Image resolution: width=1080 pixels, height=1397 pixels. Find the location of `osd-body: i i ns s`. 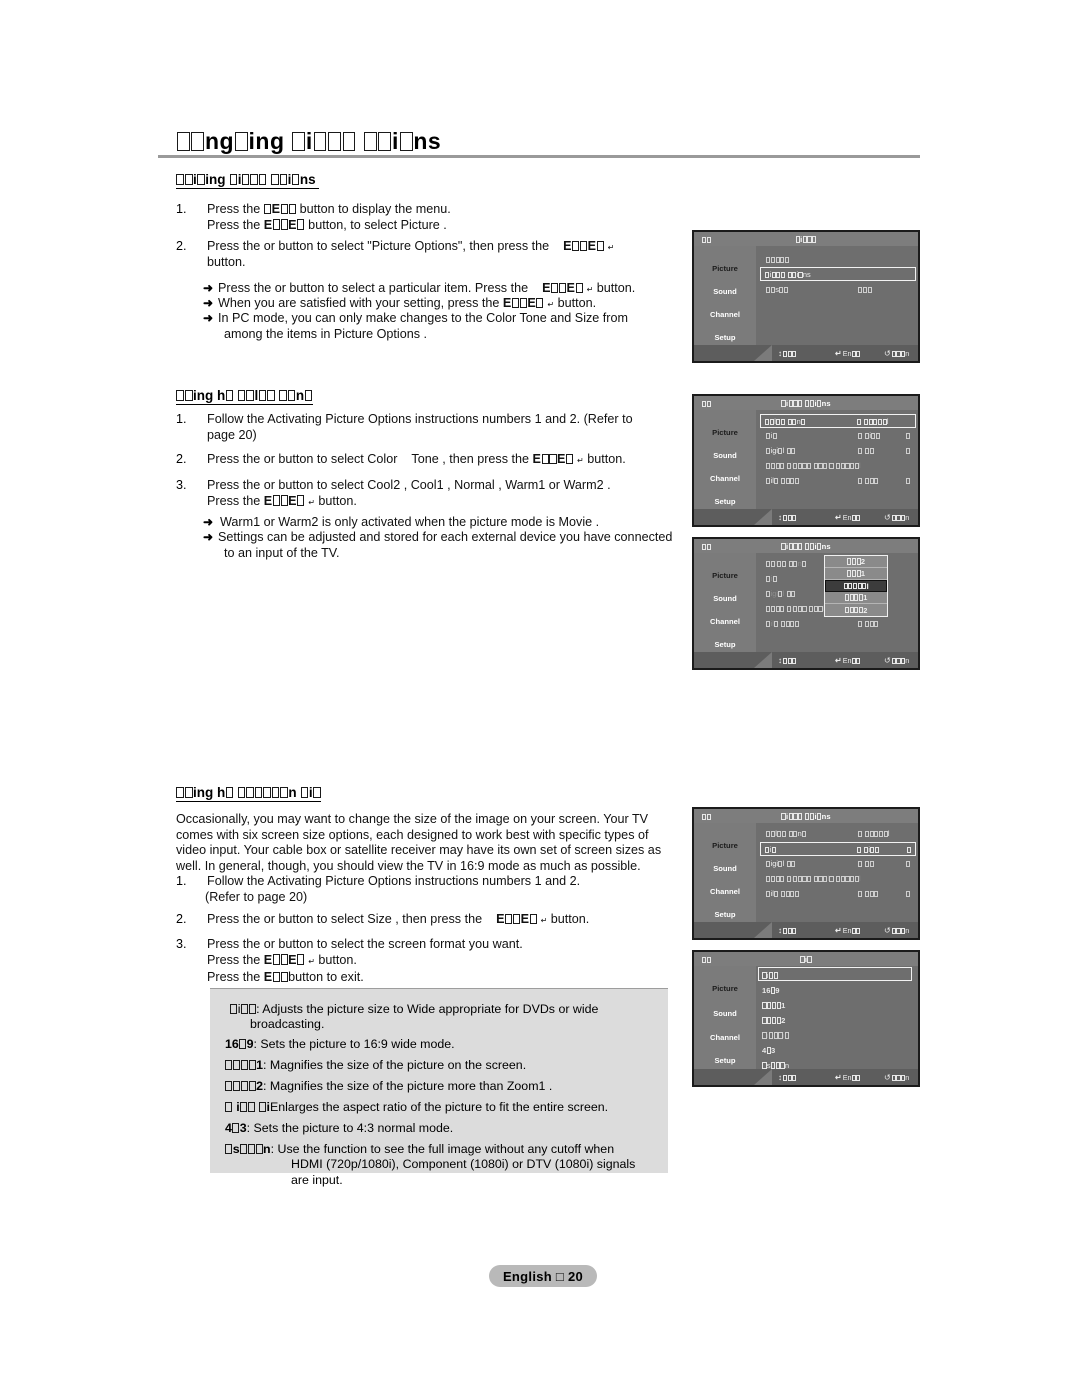

osd-body: i i ns s is located at coordinates (837, 295).